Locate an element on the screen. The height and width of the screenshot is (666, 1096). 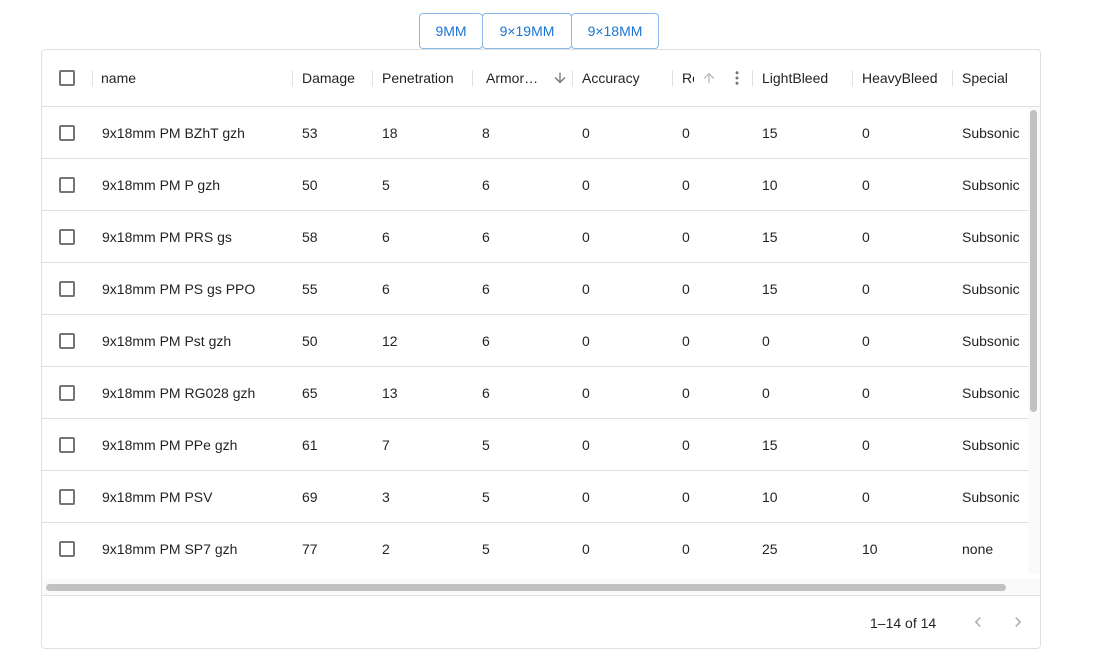
toggle-9mm-button: 9MM is located at coordinates (451, 31).